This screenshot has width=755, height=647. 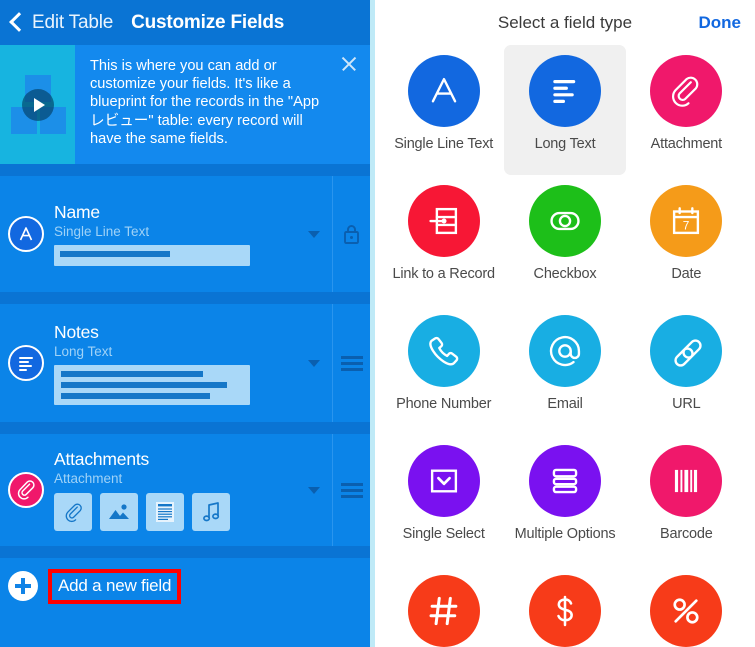 What do you see at coordinates (165, 512) in the screenshot?
I see `document-icon` at bounding box center [165, 512].